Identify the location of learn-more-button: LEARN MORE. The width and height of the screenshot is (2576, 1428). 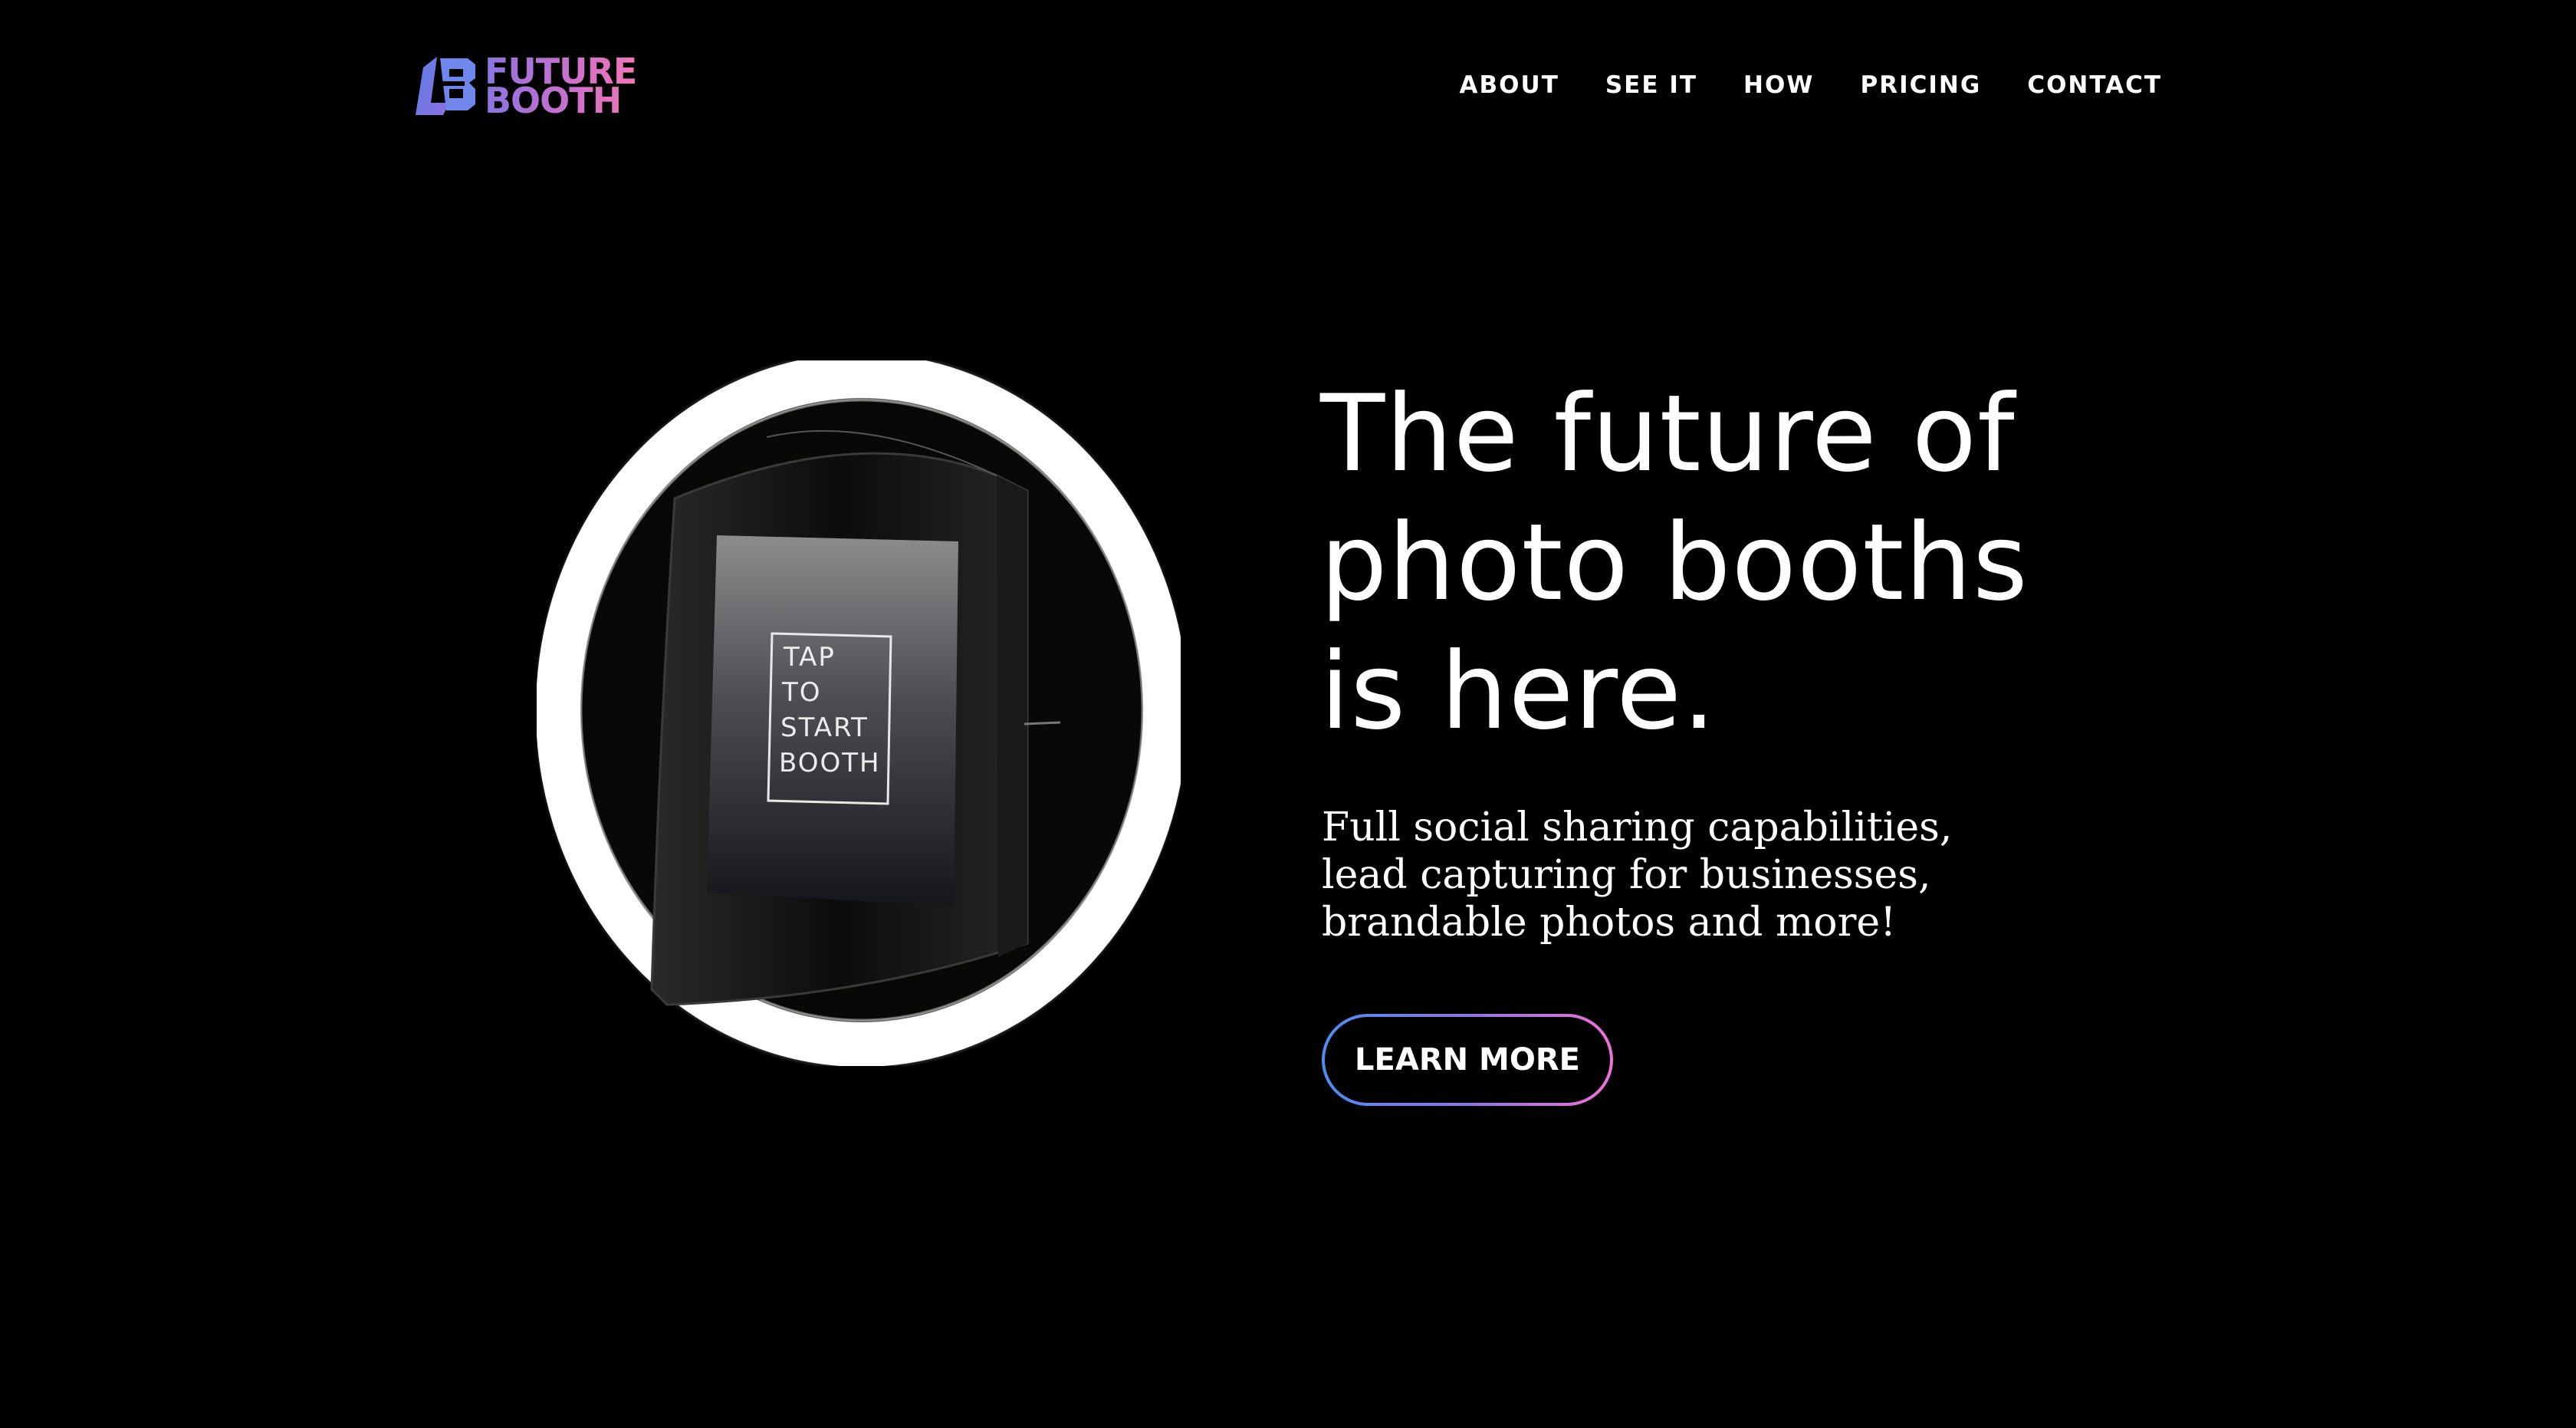
(1468, 1060).